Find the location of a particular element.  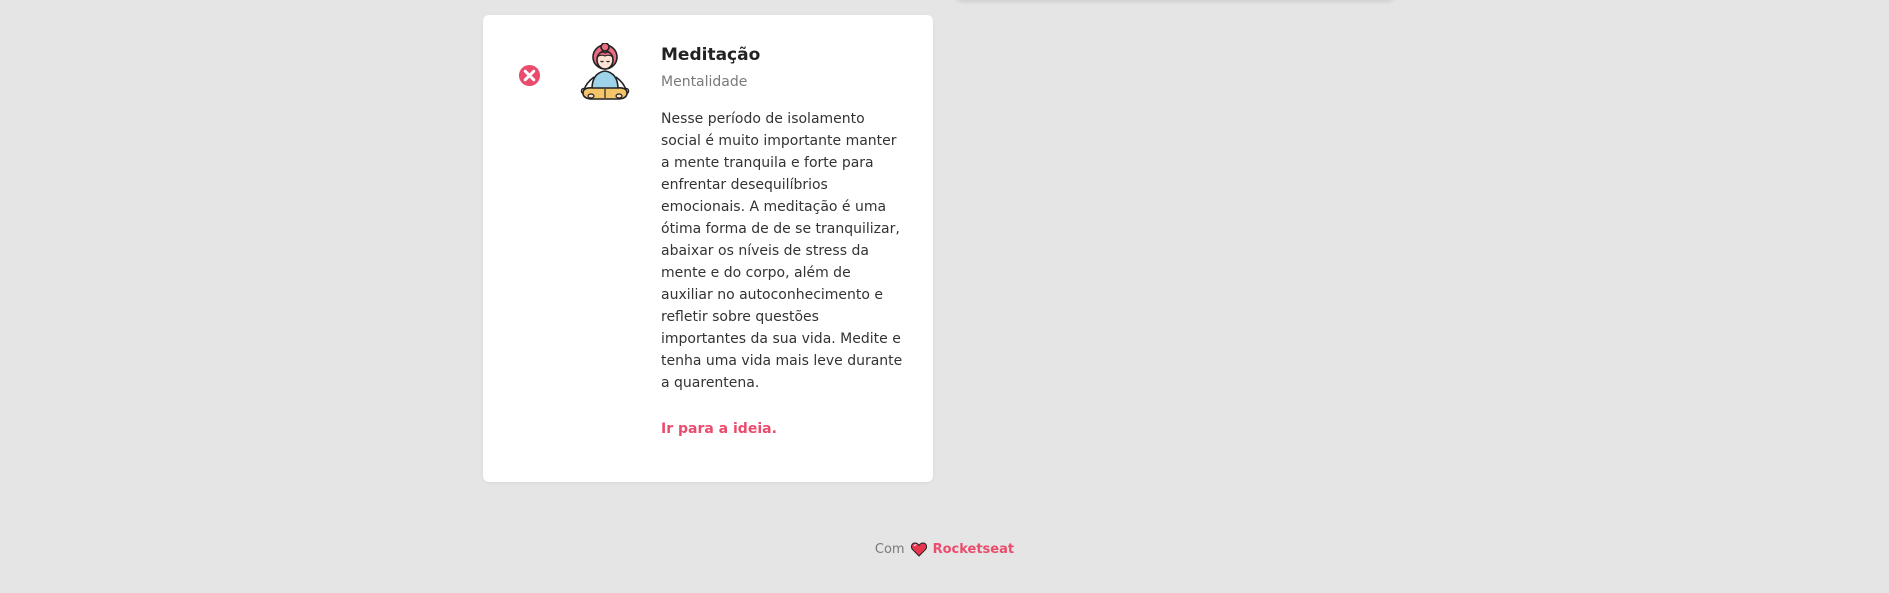

rocketseat-link: Rocketseat is located at coordinates (974, 549).